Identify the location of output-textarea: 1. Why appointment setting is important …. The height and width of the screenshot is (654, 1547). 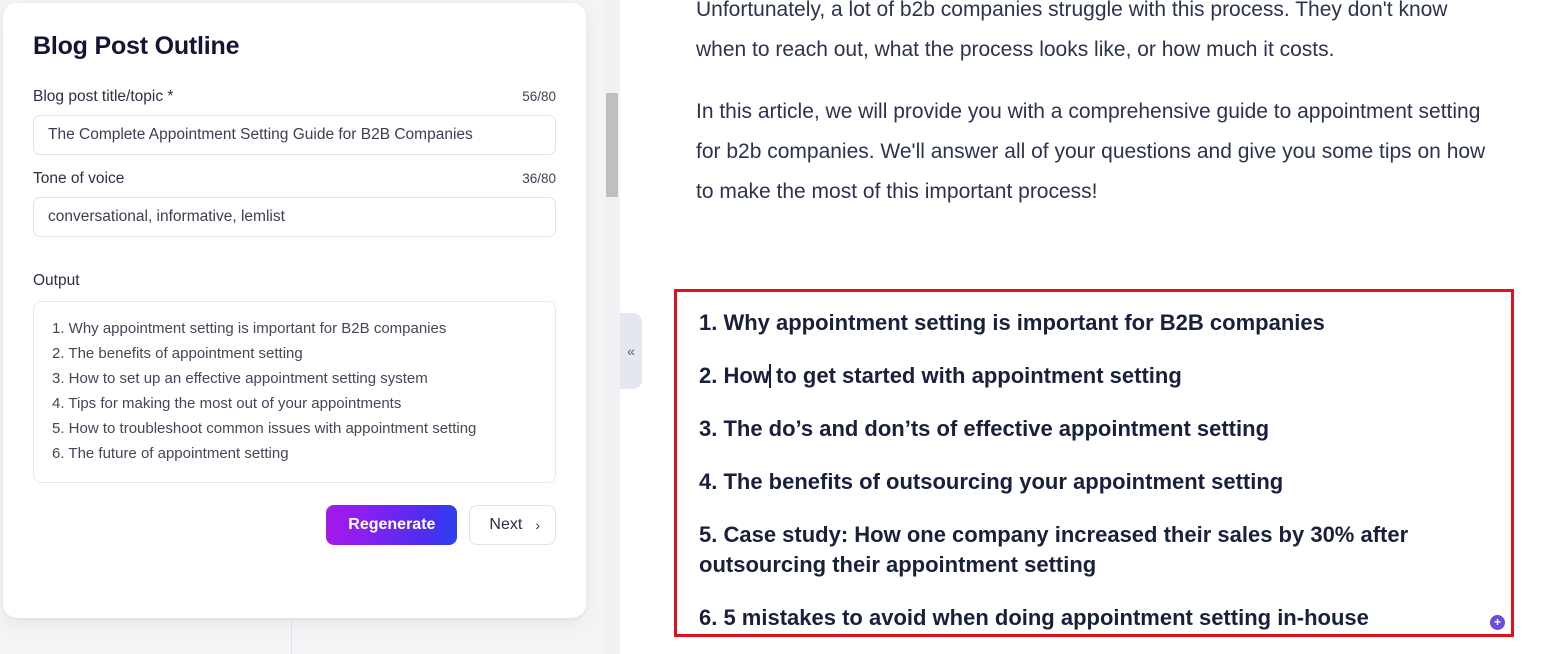
(294, 392).